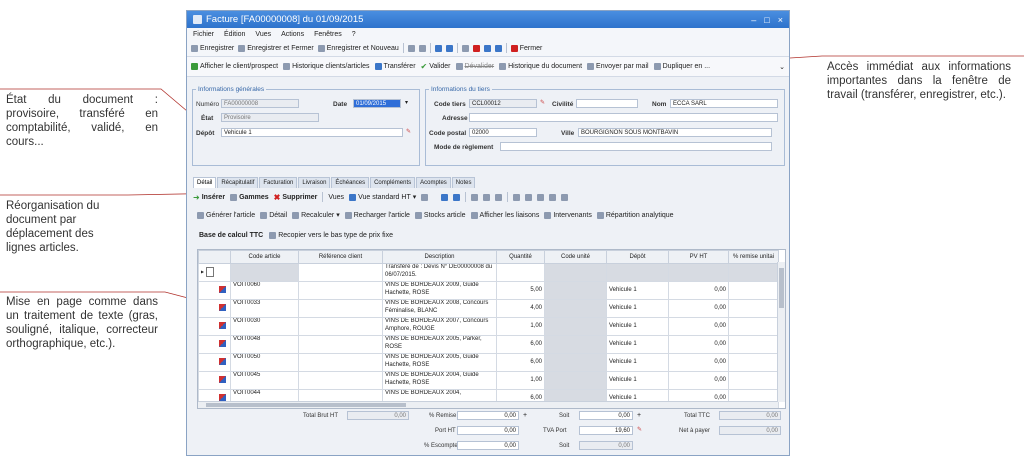  Describe the element at coordinates (340, 257) in the screenshot. I see `col-header-reference: Référence client` at that location.